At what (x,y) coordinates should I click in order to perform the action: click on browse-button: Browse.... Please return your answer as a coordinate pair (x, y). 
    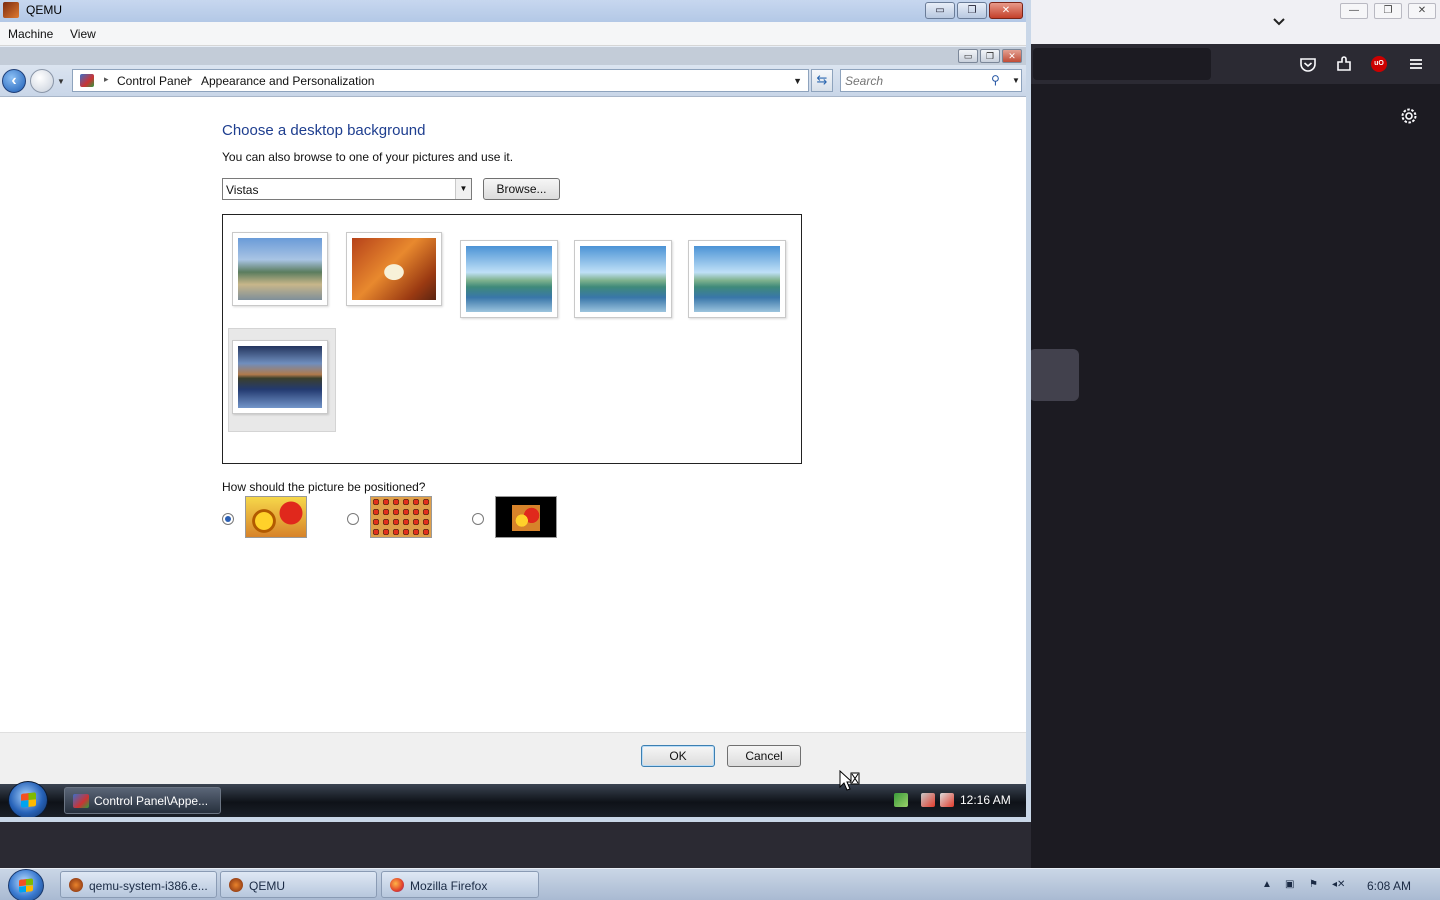
    Looking at the image, I should click on (521, 189).